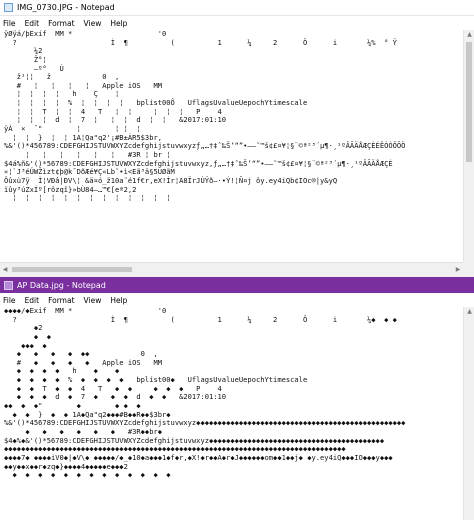 This screenshot has height=520, width=474. What do you see at coordinates (237, 8) in the screenshot?
I see `title-bar: IMG_0730.JPG - Notepad` at bounding box center [237, 8].